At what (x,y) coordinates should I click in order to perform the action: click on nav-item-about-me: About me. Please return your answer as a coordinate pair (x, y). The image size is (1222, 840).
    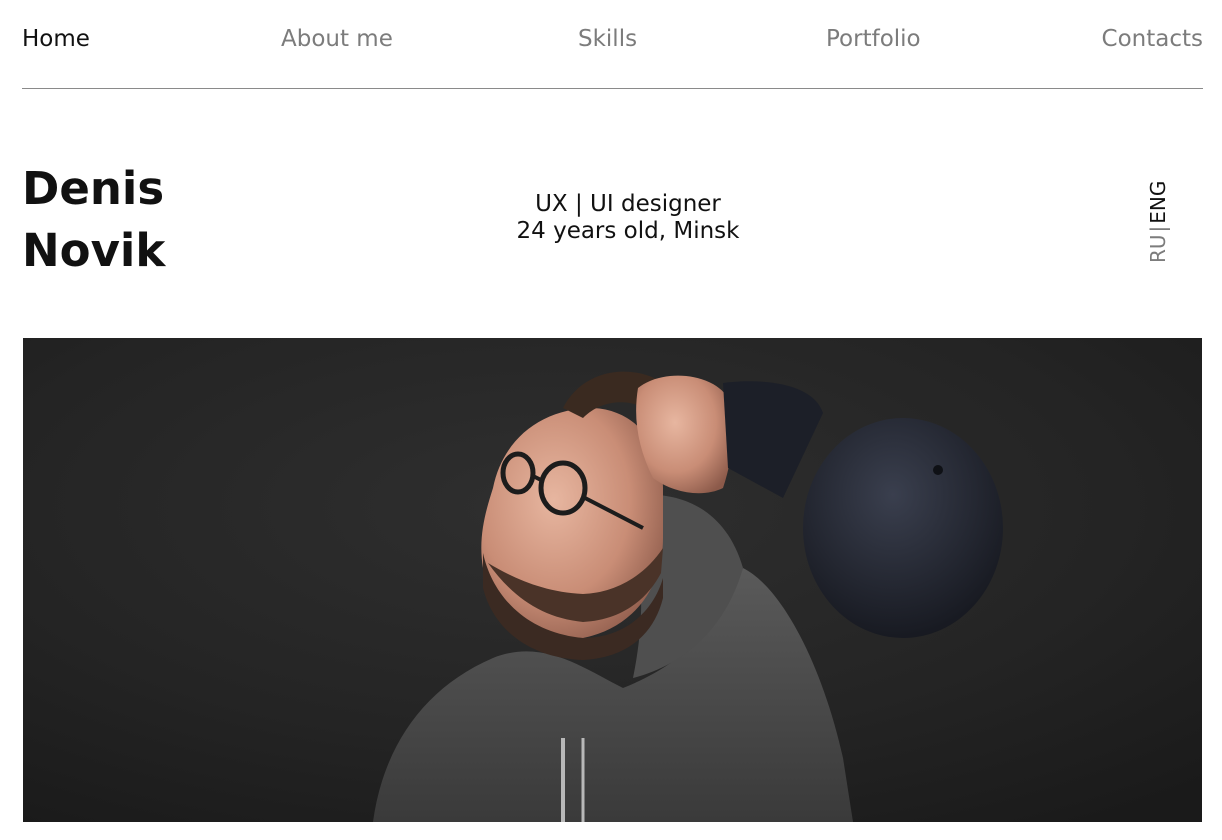
    Looking at the image, I should click on (337, 39).